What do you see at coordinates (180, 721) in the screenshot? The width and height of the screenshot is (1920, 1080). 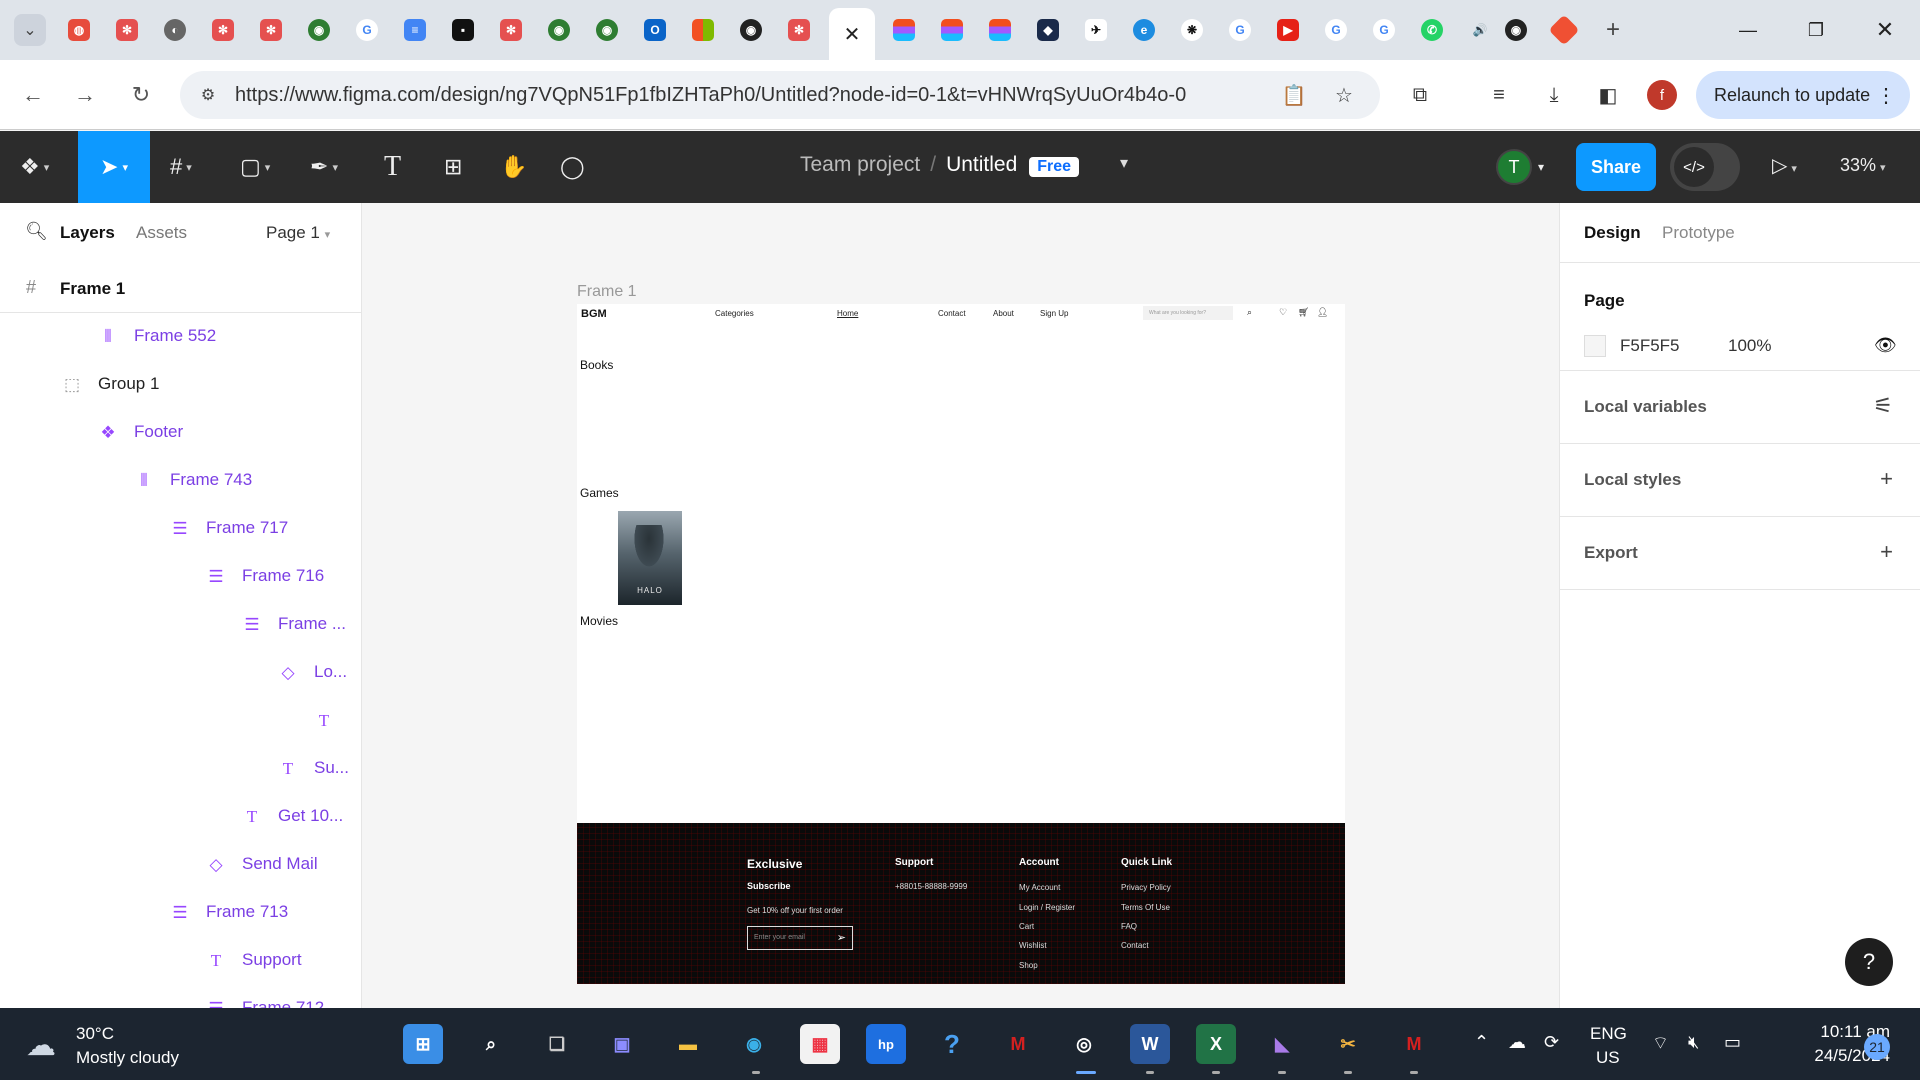 I see `layer-row: T` at bounding box center [180, 721].